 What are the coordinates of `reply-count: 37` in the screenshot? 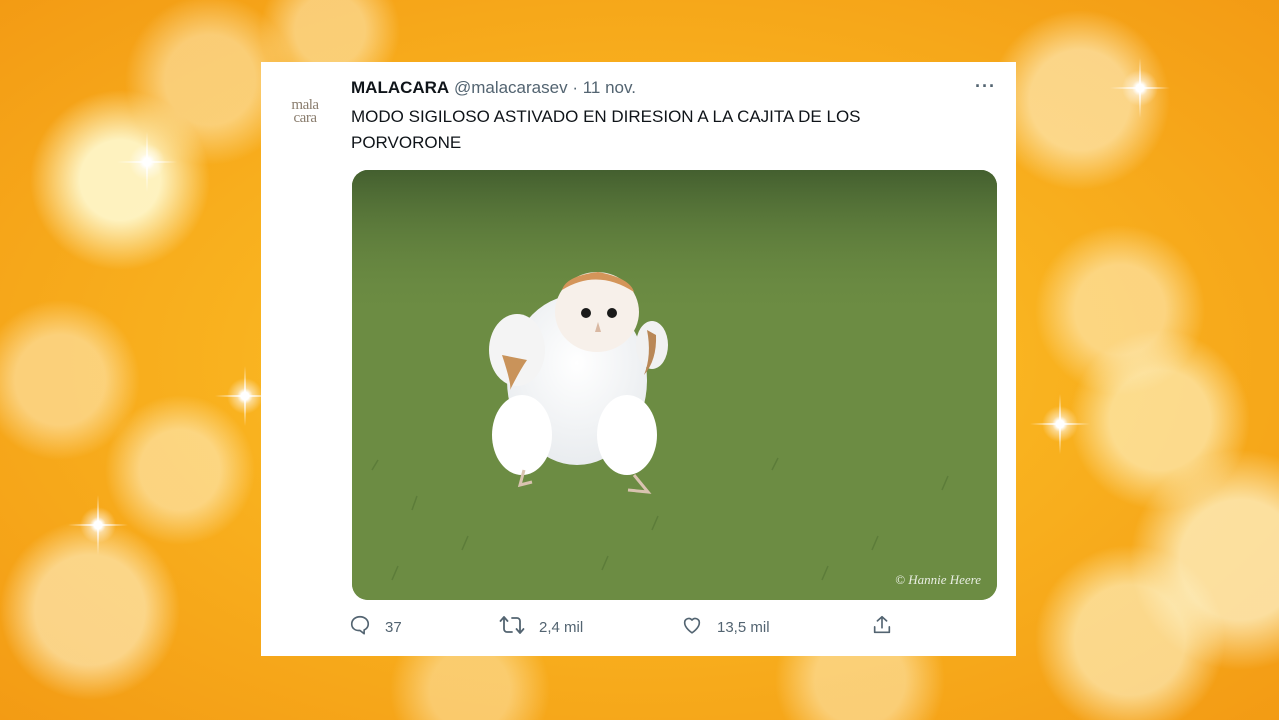 It's located at (393, 627).